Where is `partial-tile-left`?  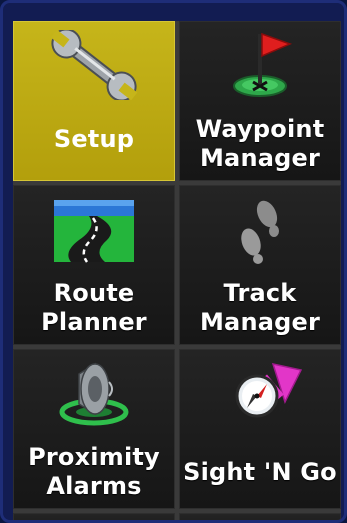 partial-tile-left is located at coordinates (94, 516).